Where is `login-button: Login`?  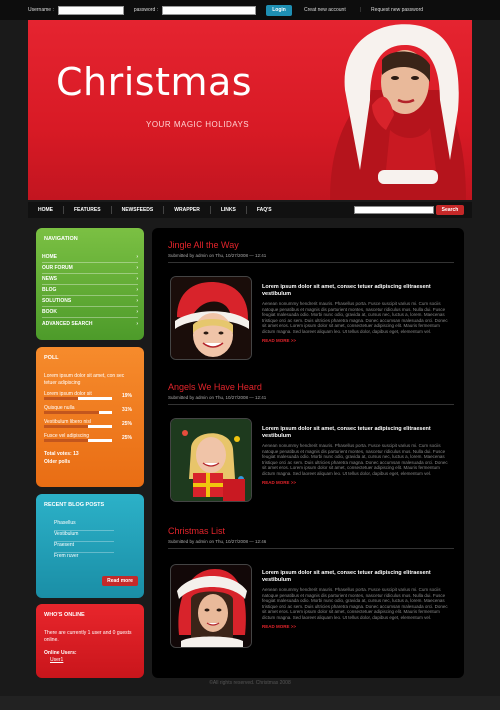
login-button: Login is located at coordinates (279, 10).